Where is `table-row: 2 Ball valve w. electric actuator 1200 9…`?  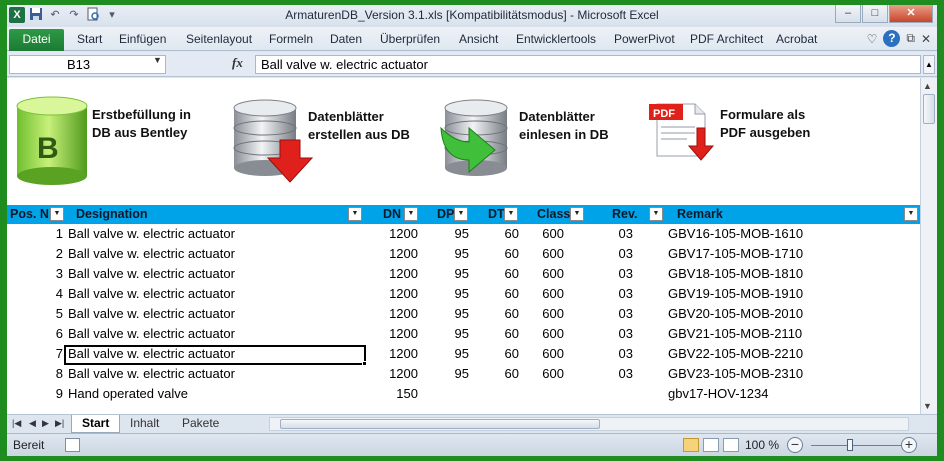 table-row: 2 Ball valve w. electric actuator 1200 9… is located at coordinates (463, 254).